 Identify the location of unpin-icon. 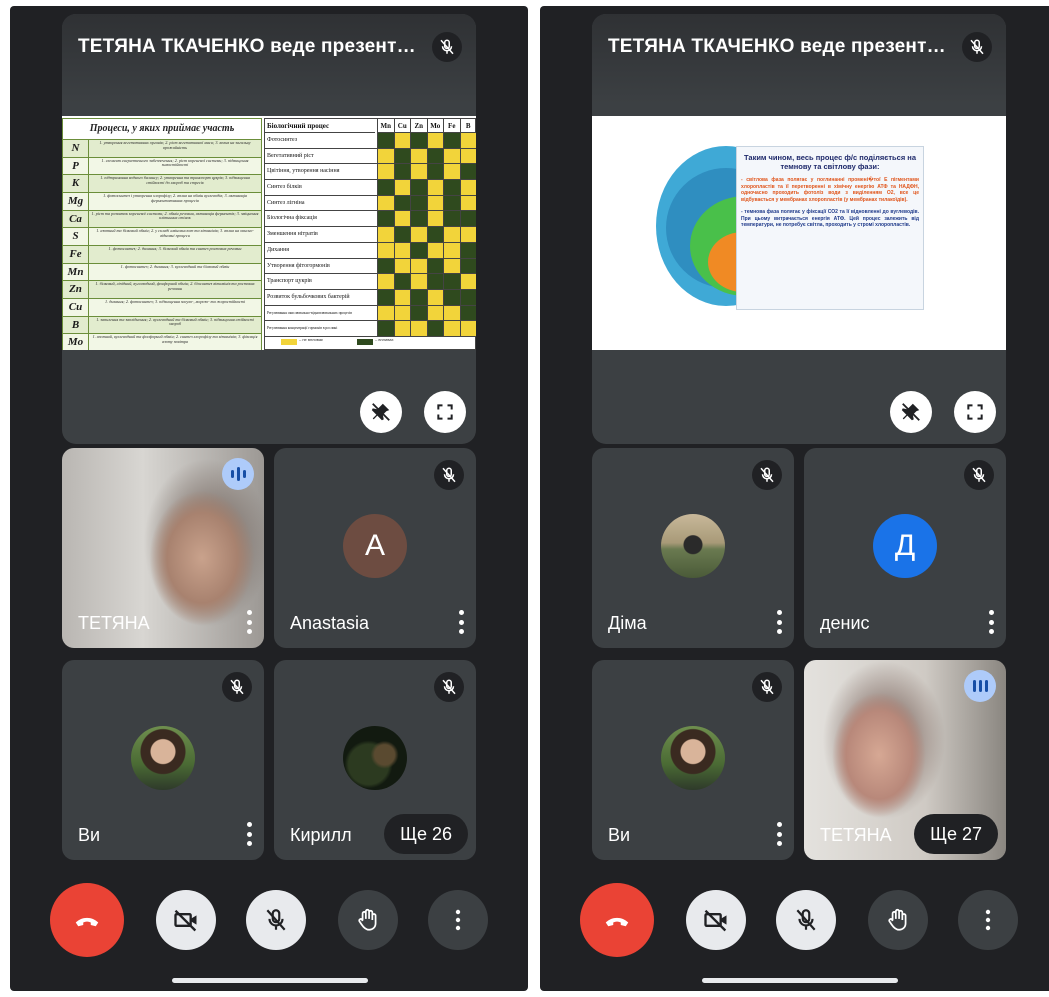
(910, 412).